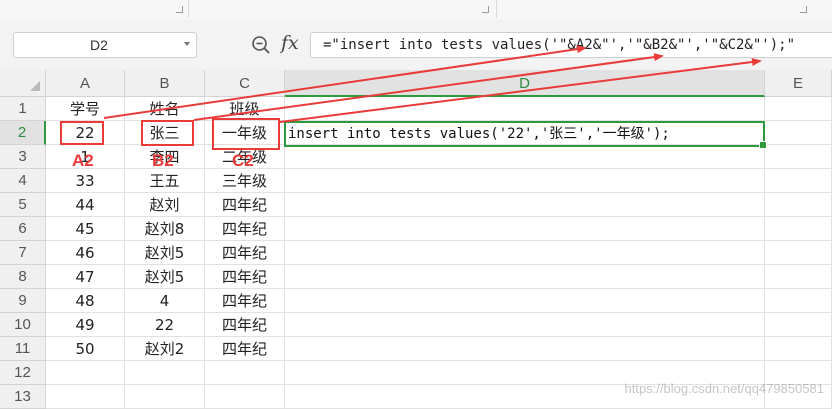 This screenshot has width=832, height=409. I want to click on cell-b11: 赵刘2, so click(165, 349).